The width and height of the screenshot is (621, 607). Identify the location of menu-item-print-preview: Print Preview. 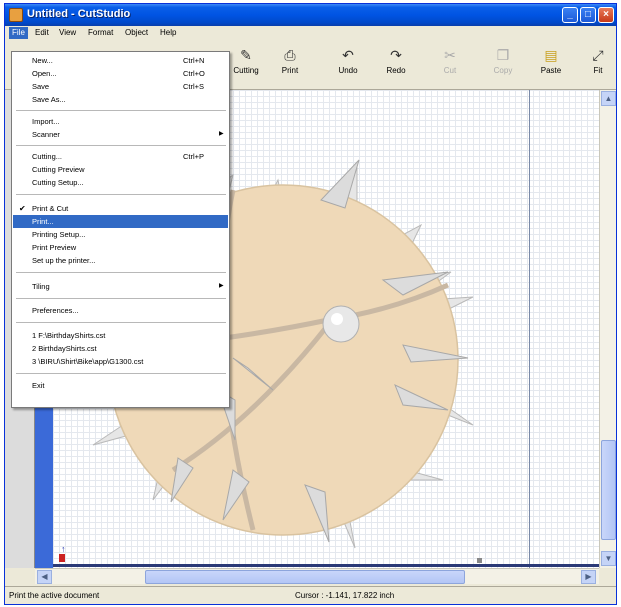
(120, 247).